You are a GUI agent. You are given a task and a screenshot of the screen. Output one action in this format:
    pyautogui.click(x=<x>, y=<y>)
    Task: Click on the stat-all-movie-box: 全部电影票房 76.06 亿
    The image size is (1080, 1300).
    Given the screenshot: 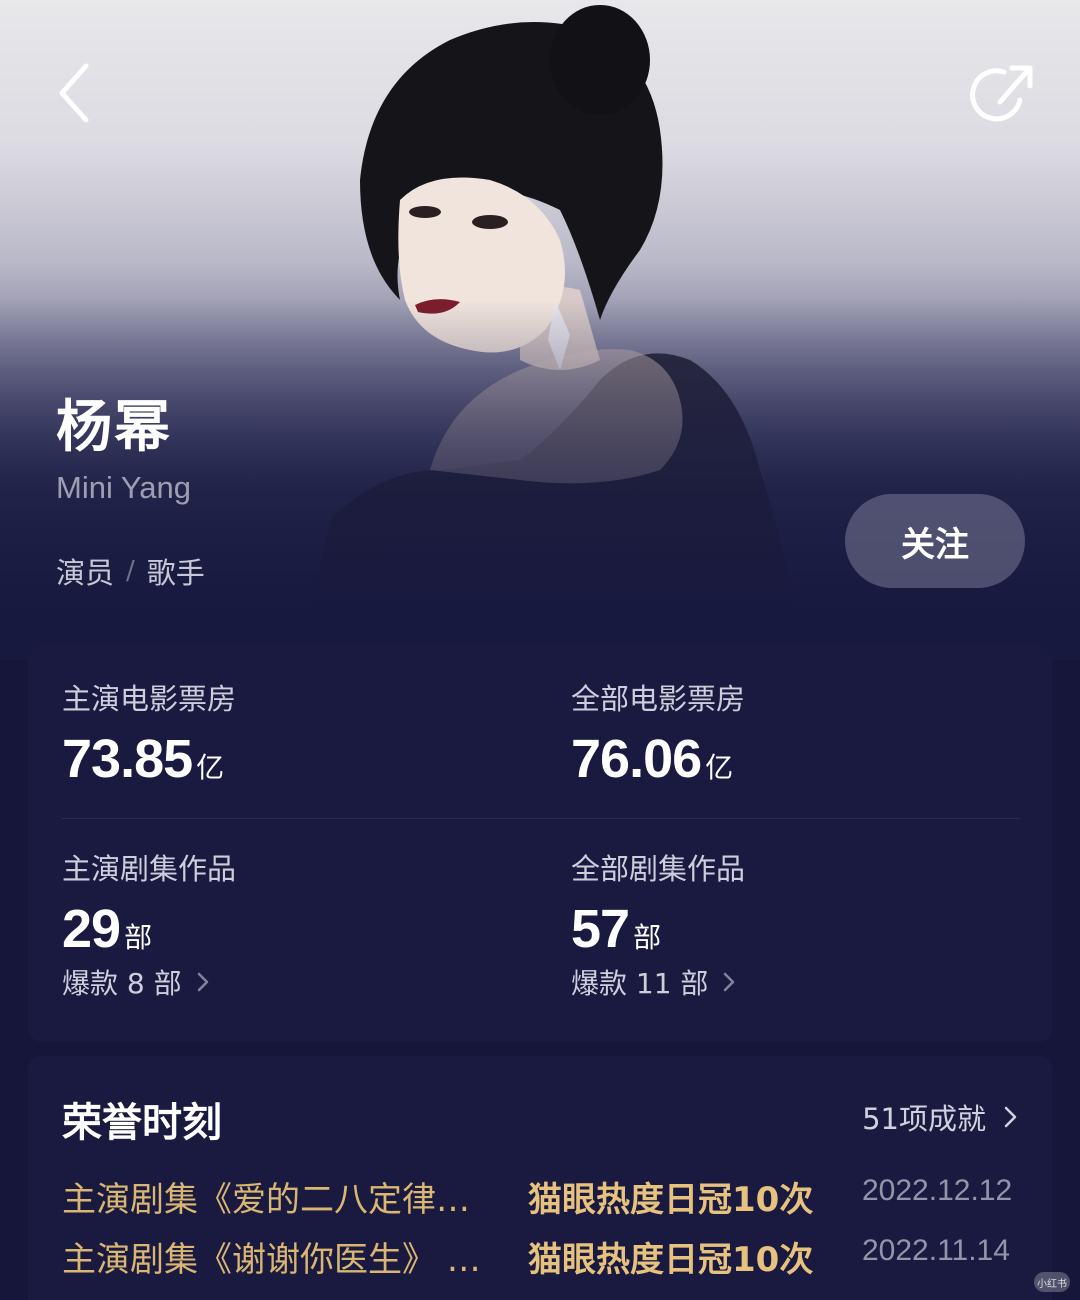 What is the action you would take?
    pyautogui.click(x=658, y=733)
    